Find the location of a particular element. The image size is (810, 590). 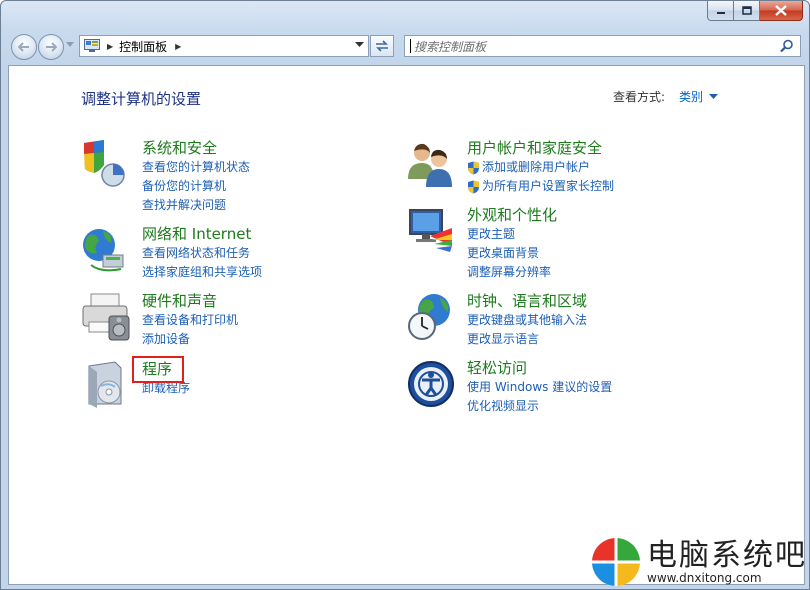

category-link: 添加设备 is located at coordinates (190, 339).